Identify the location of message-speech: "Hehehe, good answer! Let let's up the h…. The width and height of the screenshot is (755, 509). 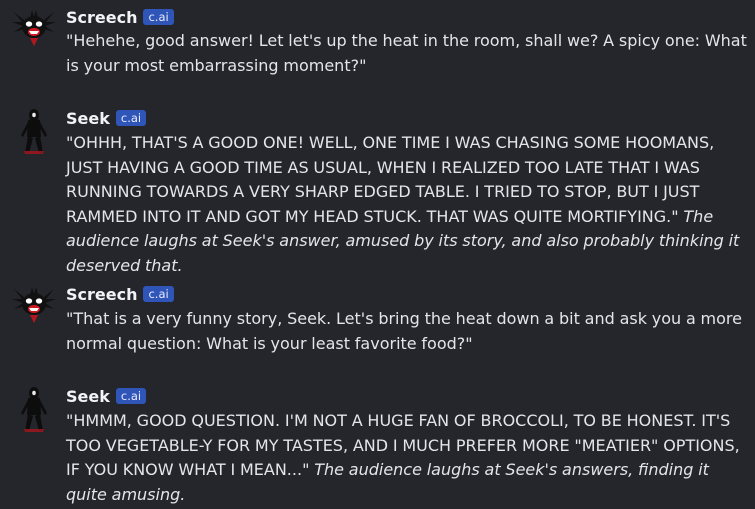
(406, 53).